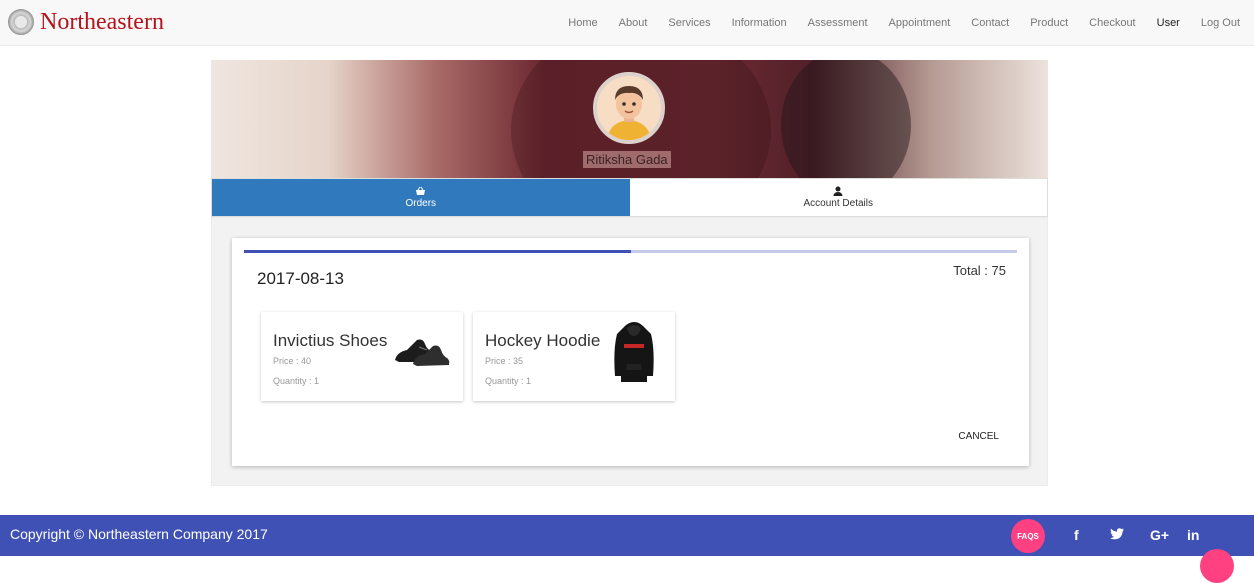 This screenshot has width=1254, height=583. Describe the element at coordinates (1112, 23) in the screenshot. I see `nav-checkout: Checkout` at that location.